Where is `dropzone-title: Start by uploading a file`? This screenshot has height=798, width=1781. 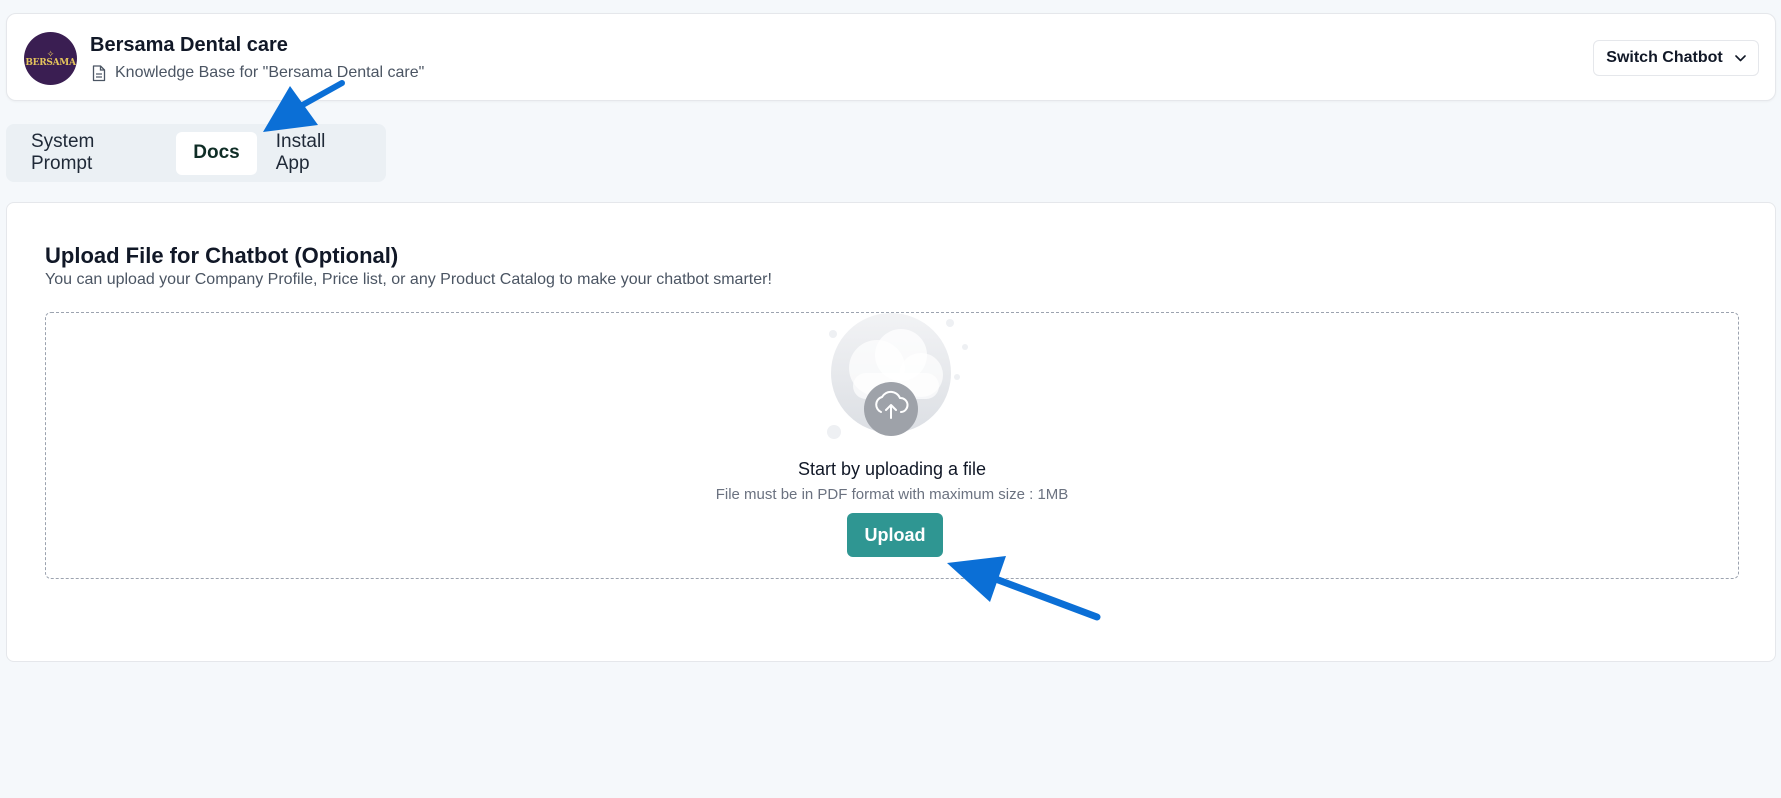
dropzone-title: Start by uploading a file is located at coordinates (892, 469).